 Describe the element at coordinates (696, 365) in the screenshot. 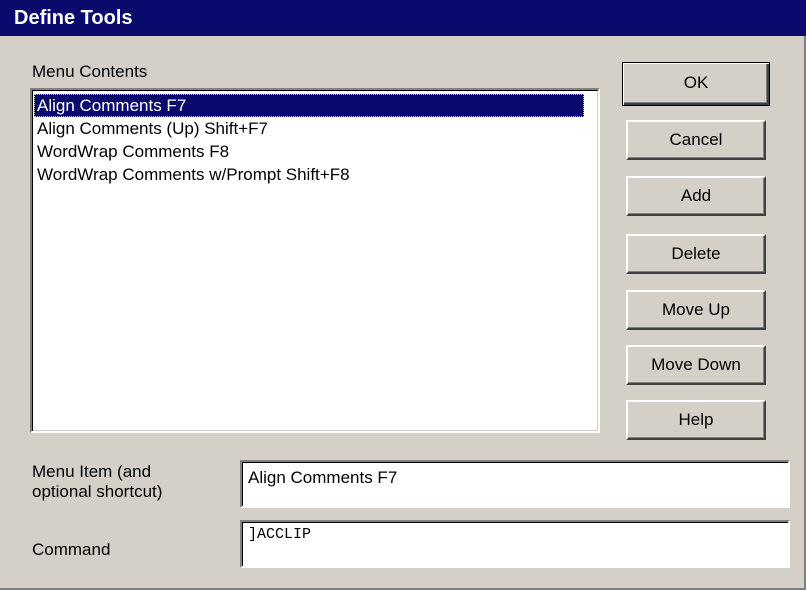

I see `move-down-button: Move Down` at that location.